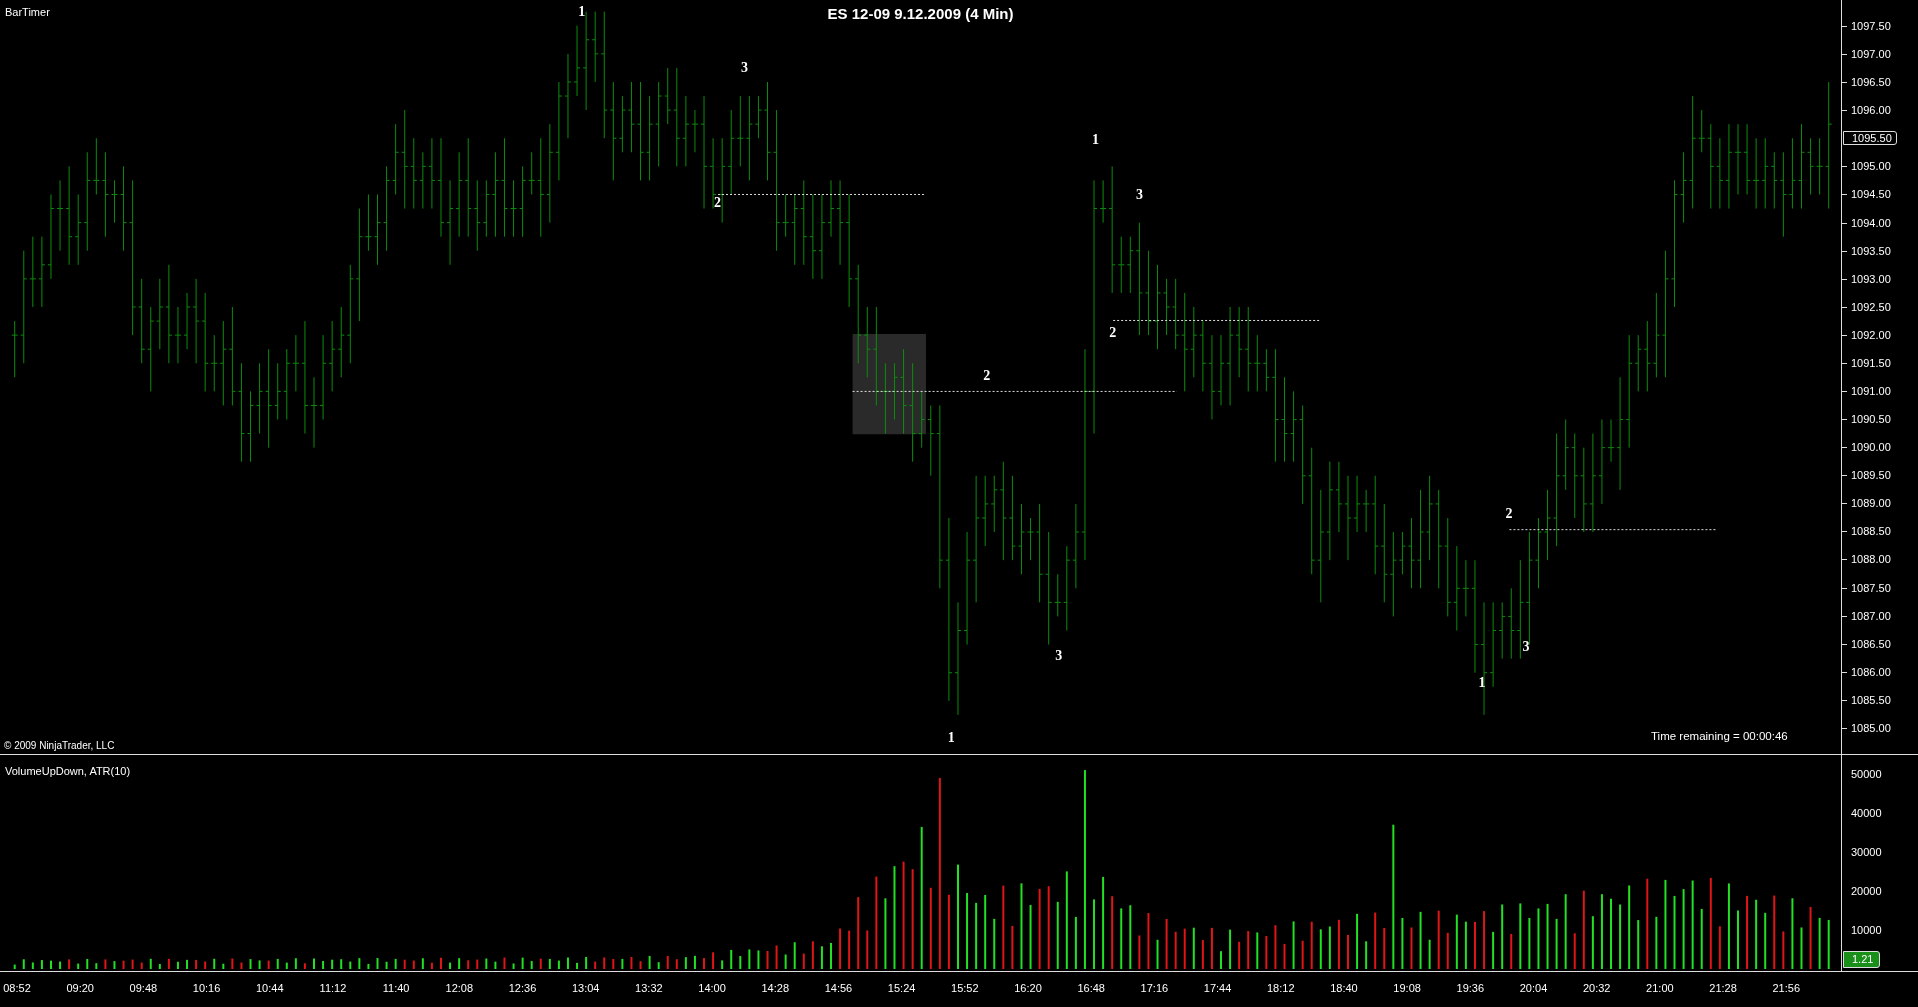 The width and height of the screenshot is (1918, 1007). Describe the element at coordinates (1880, 362) in the screenshot. I see `price-tick-label: 1091.50` at that location.